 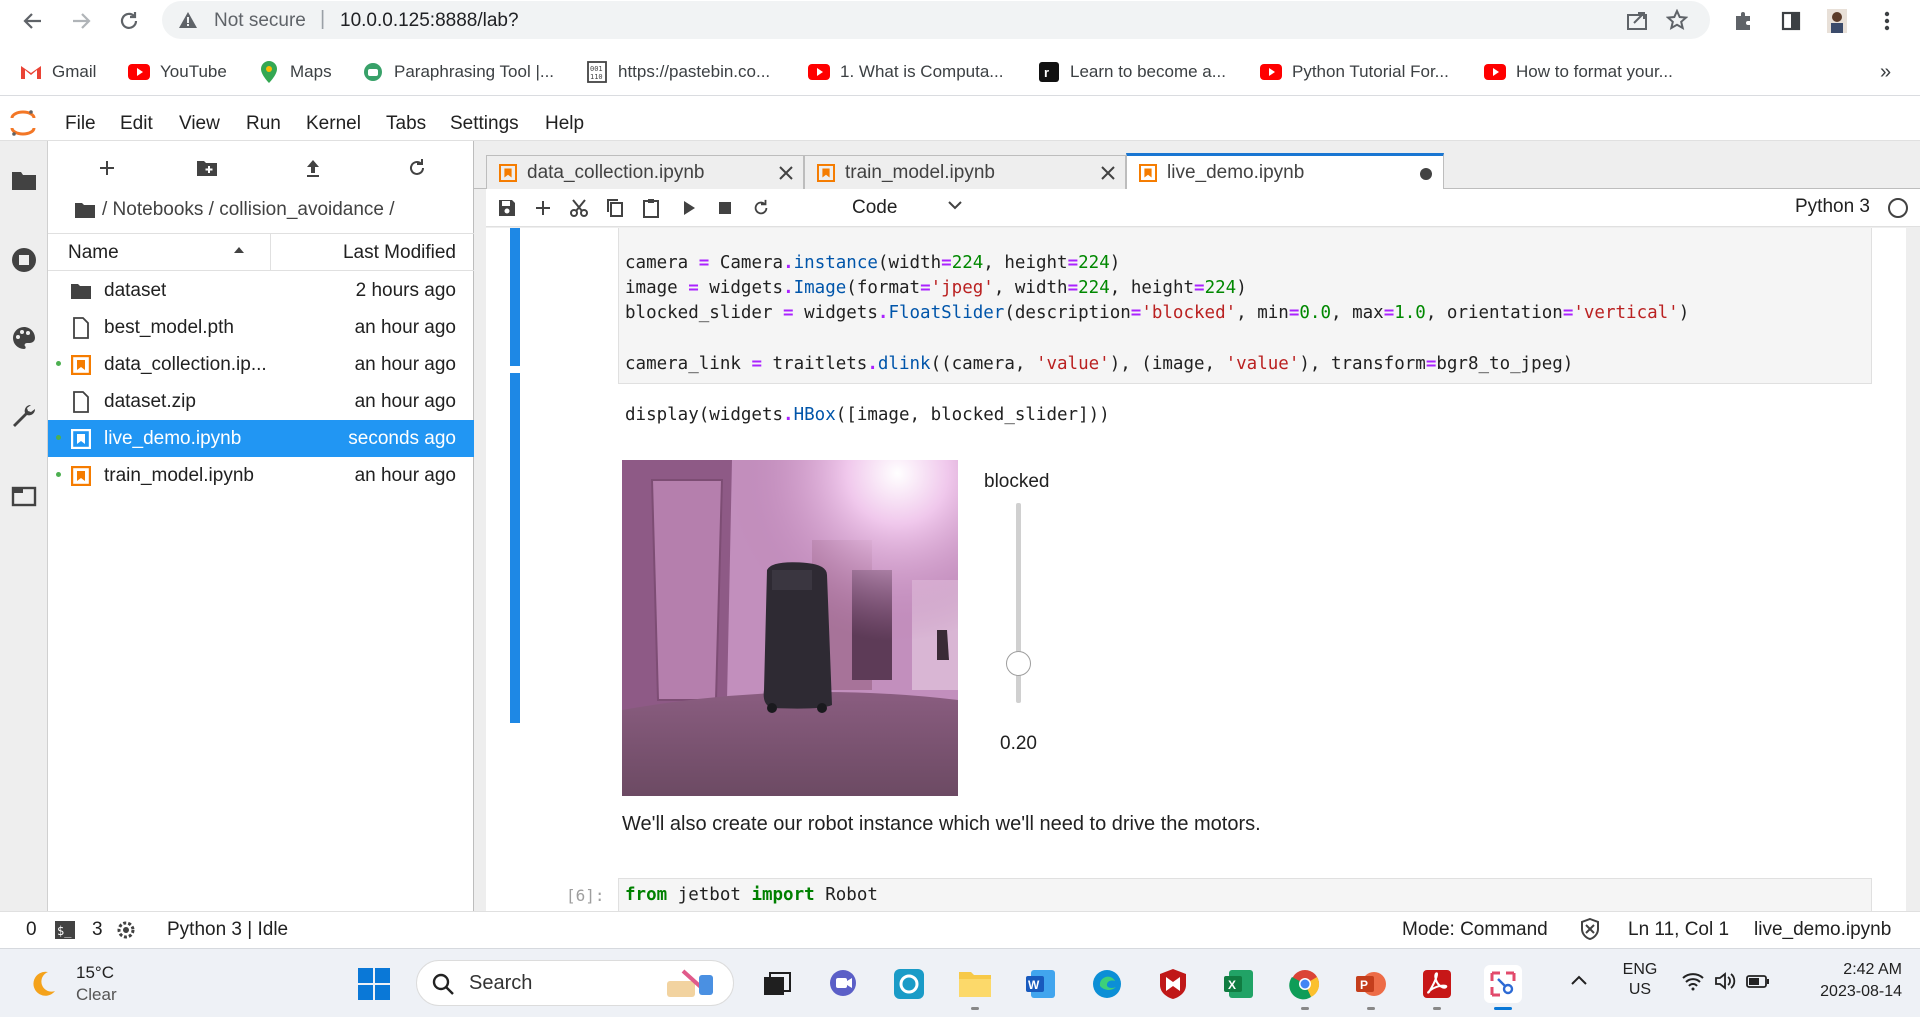 I want to click on security-label: Not secure, so click(x=260, y=21).